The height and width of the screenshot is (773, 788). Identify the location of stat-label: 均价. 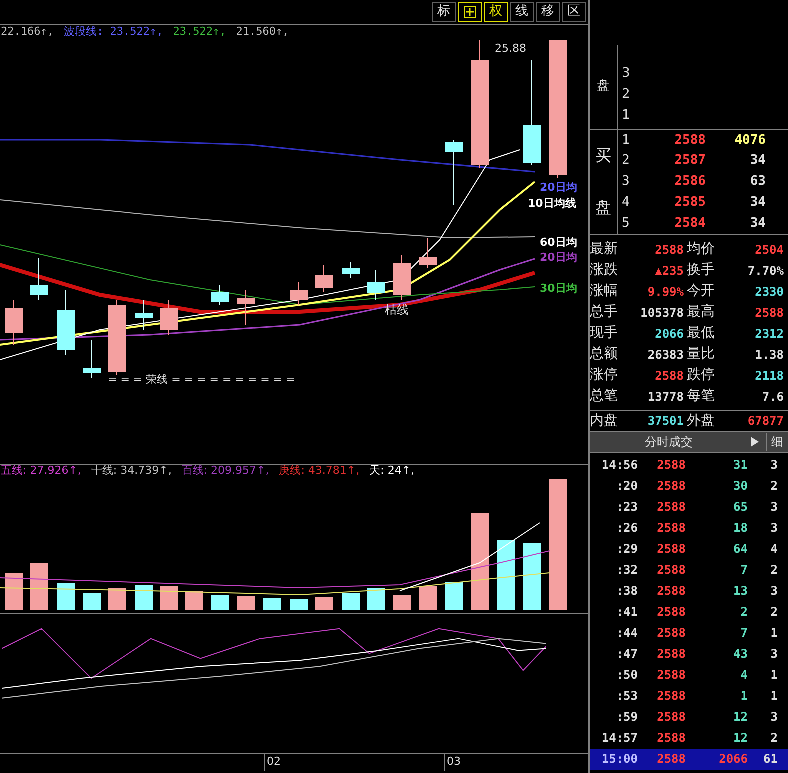
(701, 249).